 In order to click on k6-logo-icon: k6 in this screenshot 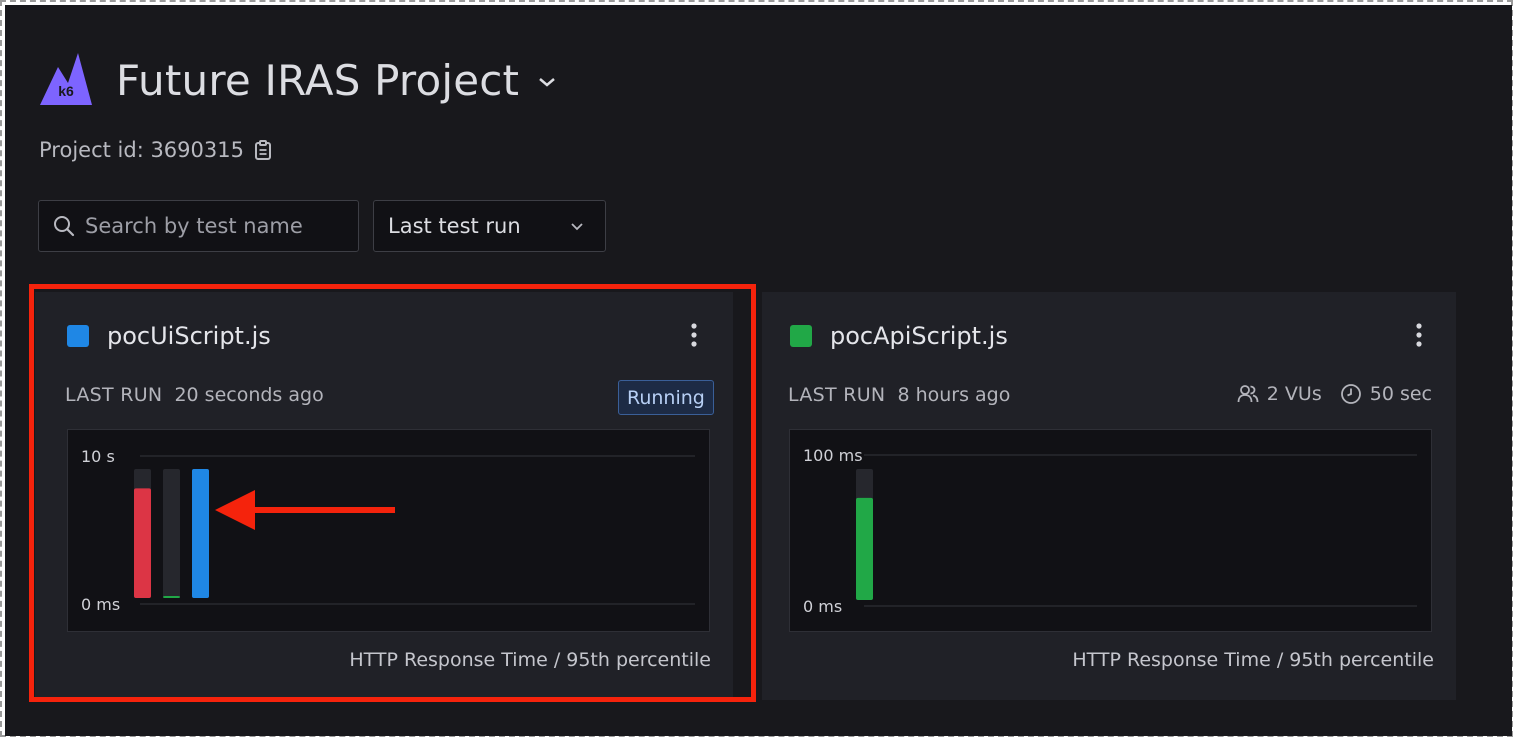, I will do `click(66, 79)`.